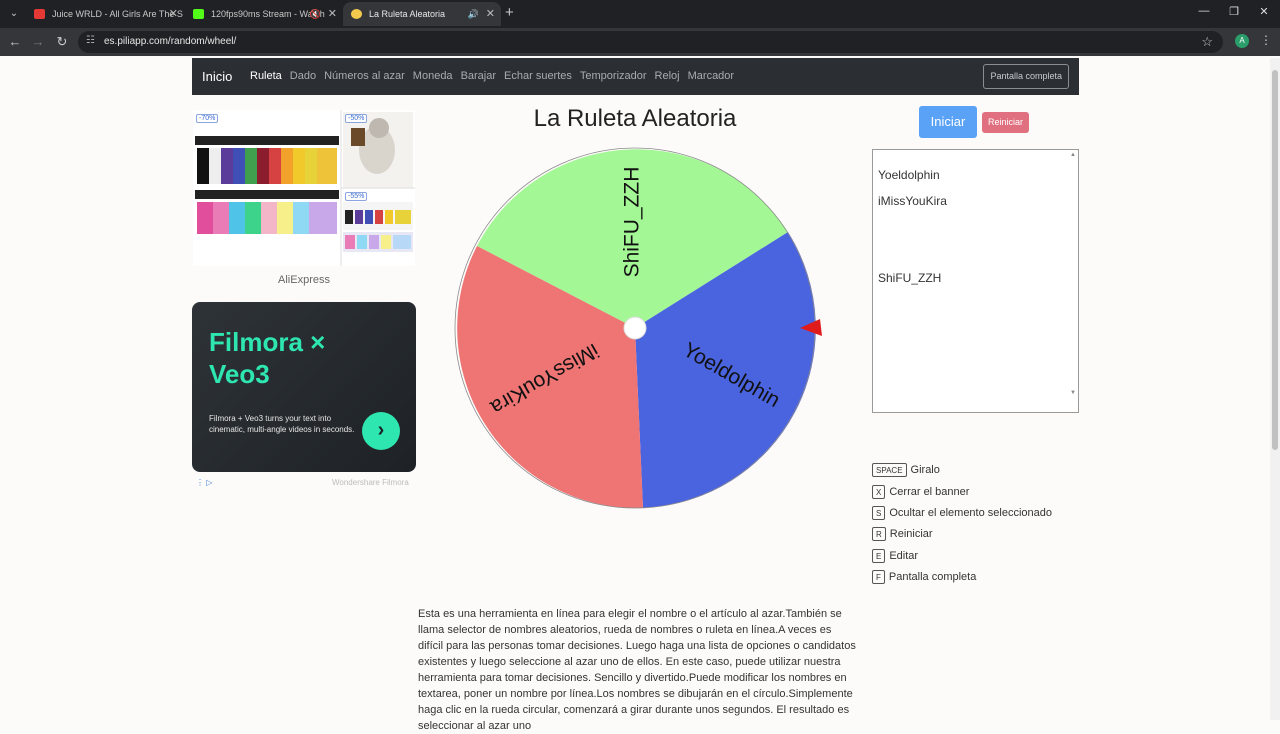 The width and height of the screenshot is (1280, 734). I want to click on shortcut-s: S Ocultar el elemento seleccionado, so click(962, 513).